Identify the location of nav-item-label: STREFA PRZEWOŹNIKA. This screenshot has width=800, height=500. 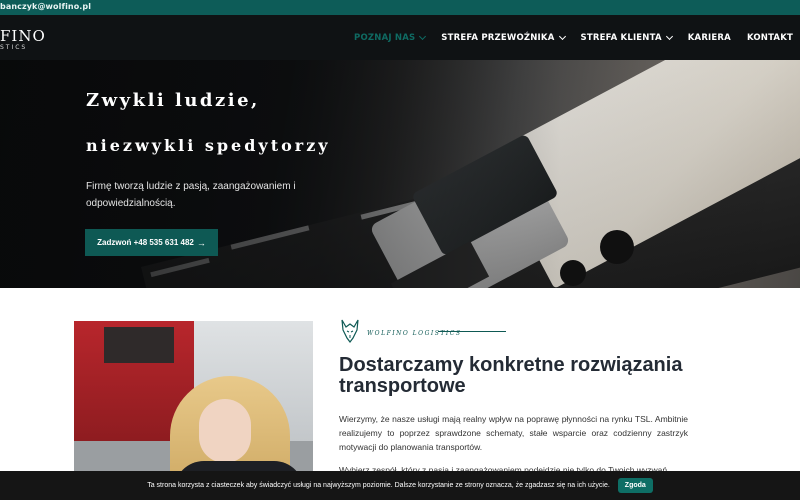
(498, 37).